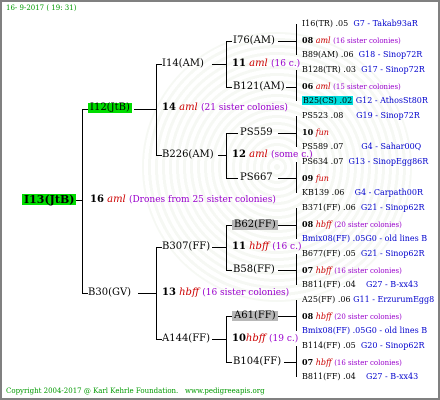 This screenshot has width=440, height=400. Describe the element at coordinates (393, 69) in the screenshot. I see `gen4-line-a: G17 - Sinop72R` at that location.